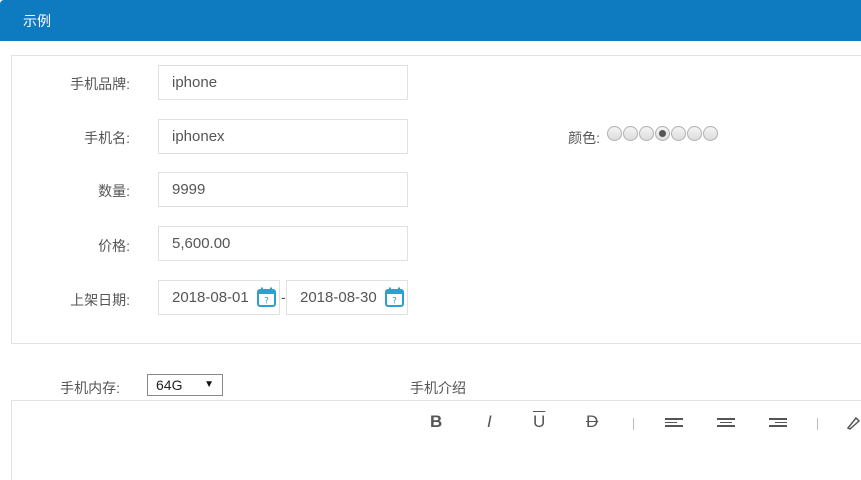 The image size is (861, 480). I want to click on quantity-label: 数量:, so click(114, 191).